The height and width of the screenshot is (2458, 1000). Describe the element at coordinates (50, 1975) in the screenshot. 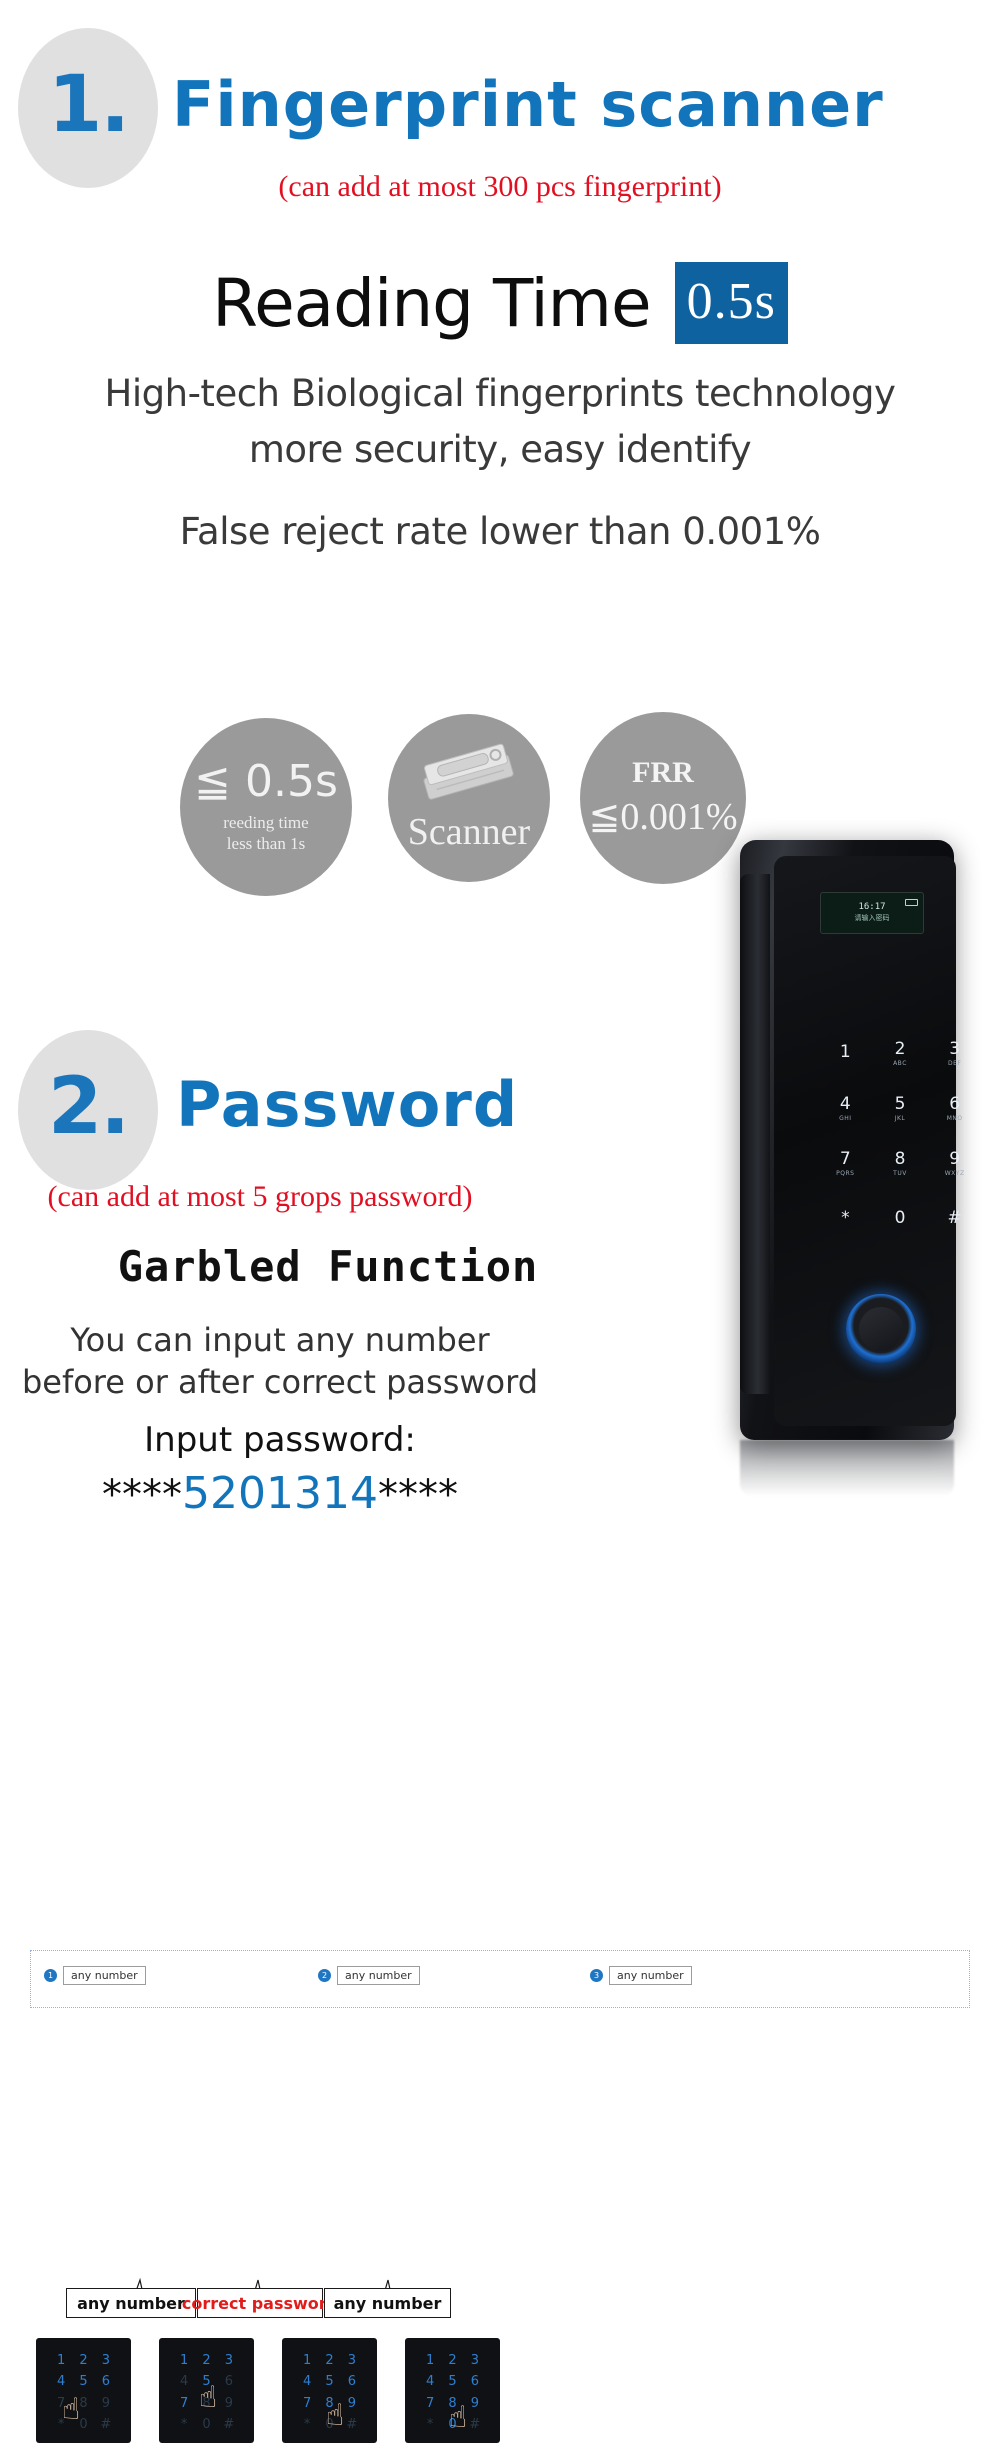

I see `strip-index-badge: 1` at that location.